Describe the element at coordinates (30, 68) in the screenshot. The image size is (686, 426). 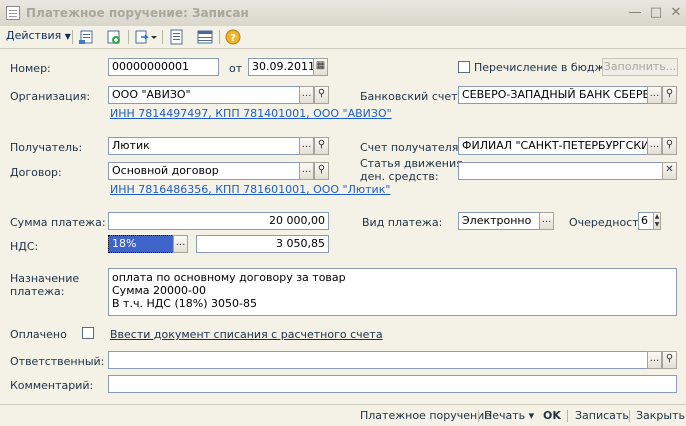
I see `number-label: Номер:` at that location.